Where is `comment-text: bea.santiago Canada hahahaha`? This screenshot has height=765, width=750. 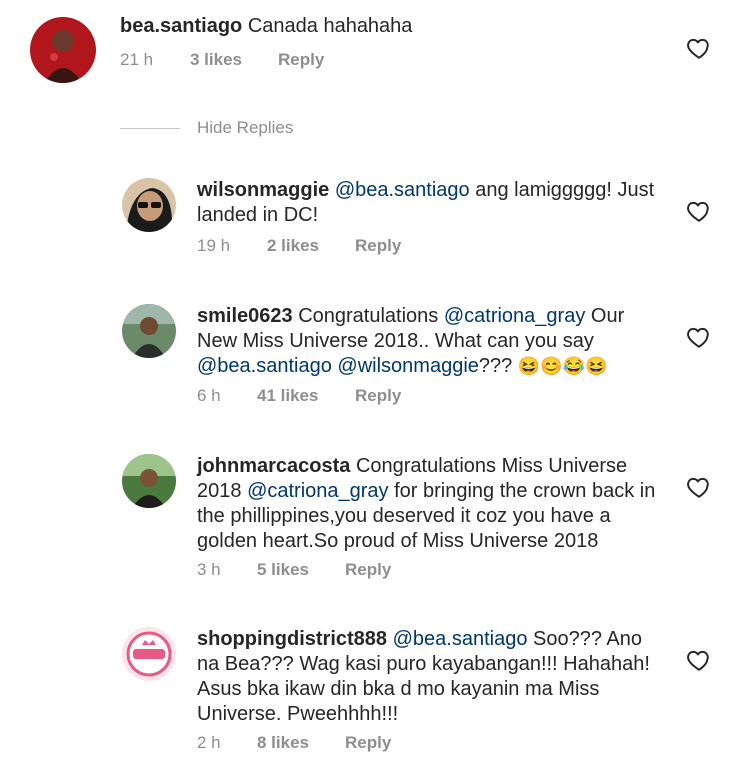 comment-text: bea.santiago Canada hahahaha is located at coordinates (390, 26).